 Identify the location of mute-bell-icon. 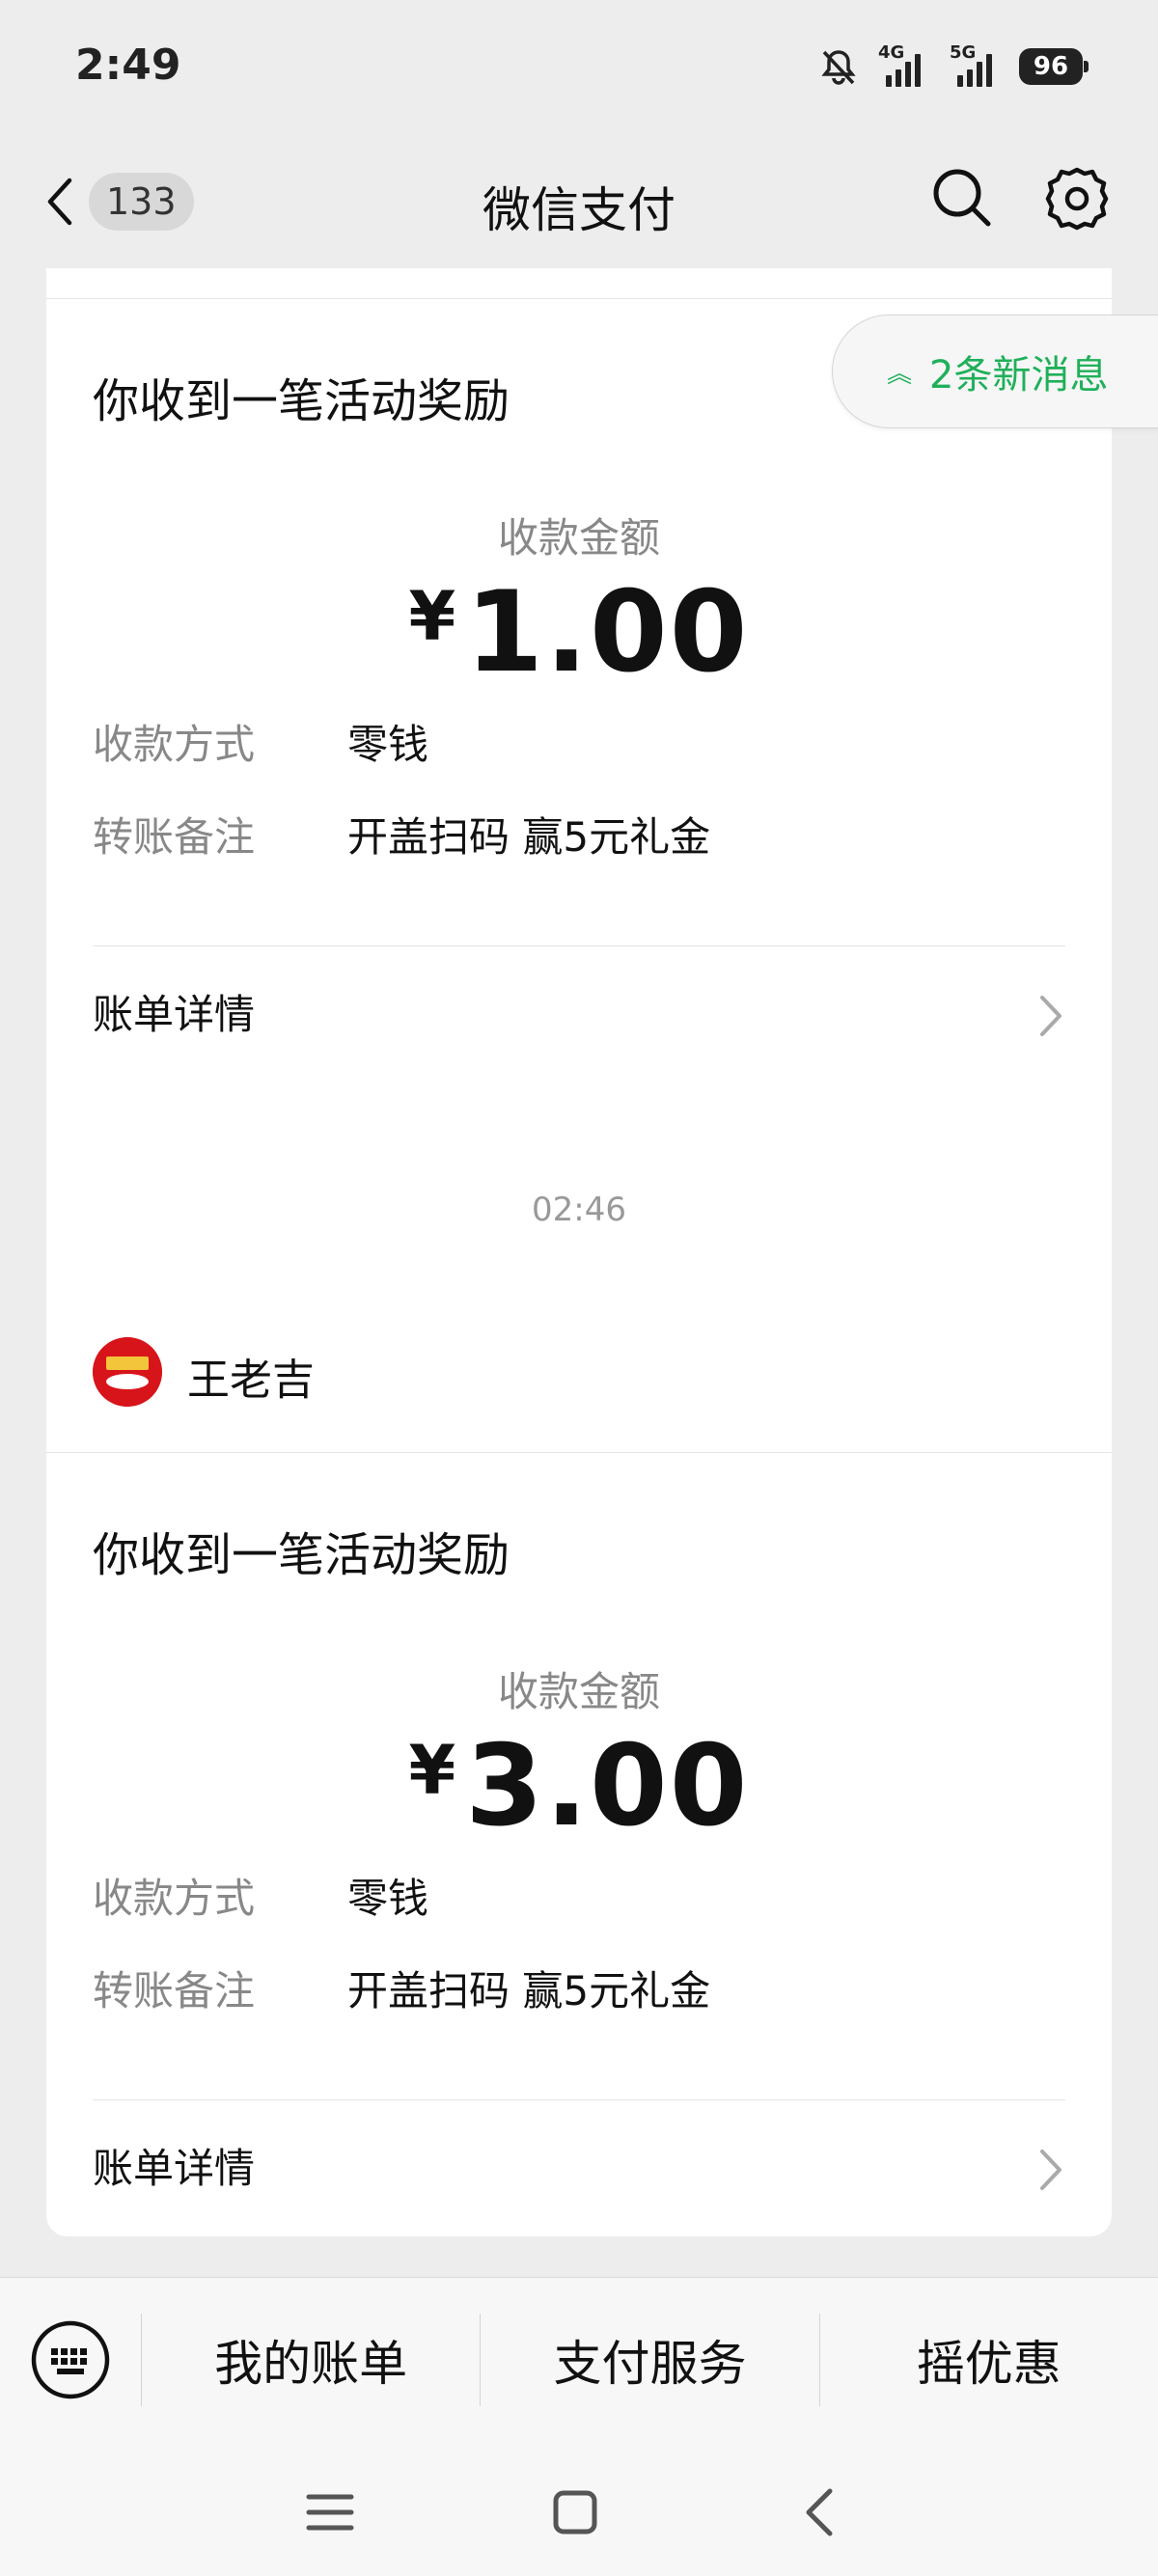
(838, 67).